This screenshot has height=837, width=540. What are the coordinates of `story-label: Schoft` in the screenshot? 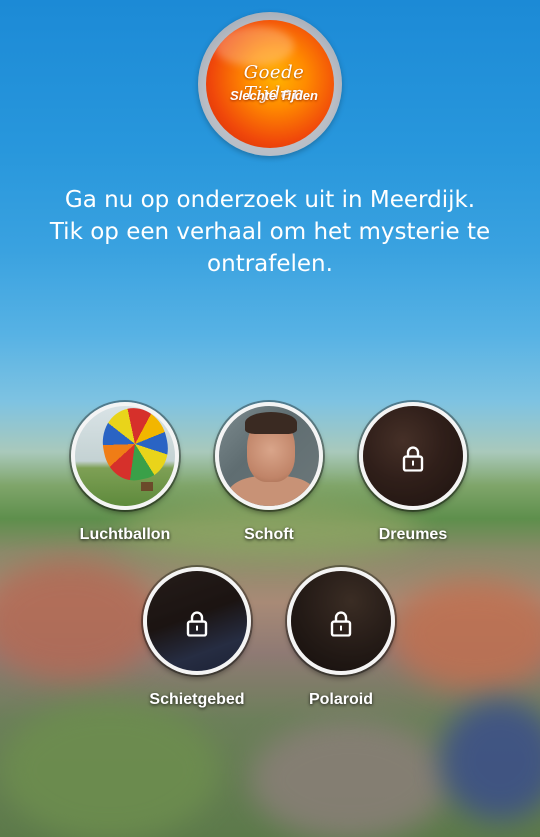 It's located at (269, 534).